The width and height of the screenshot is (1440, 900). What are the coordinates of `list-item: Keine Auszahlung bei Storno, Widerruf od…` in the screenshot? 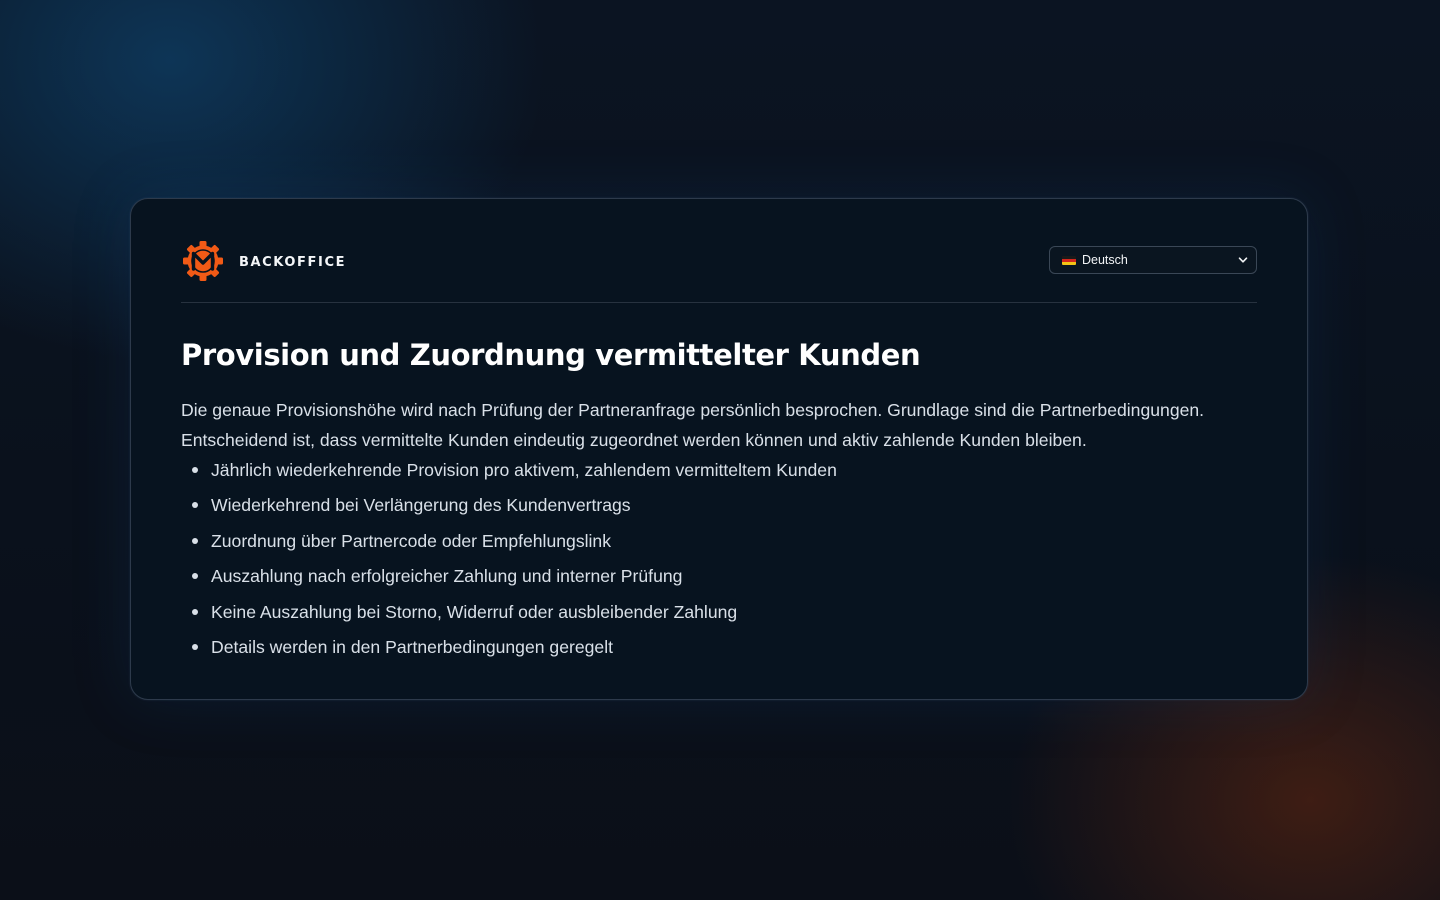 It's located at (719, 614).